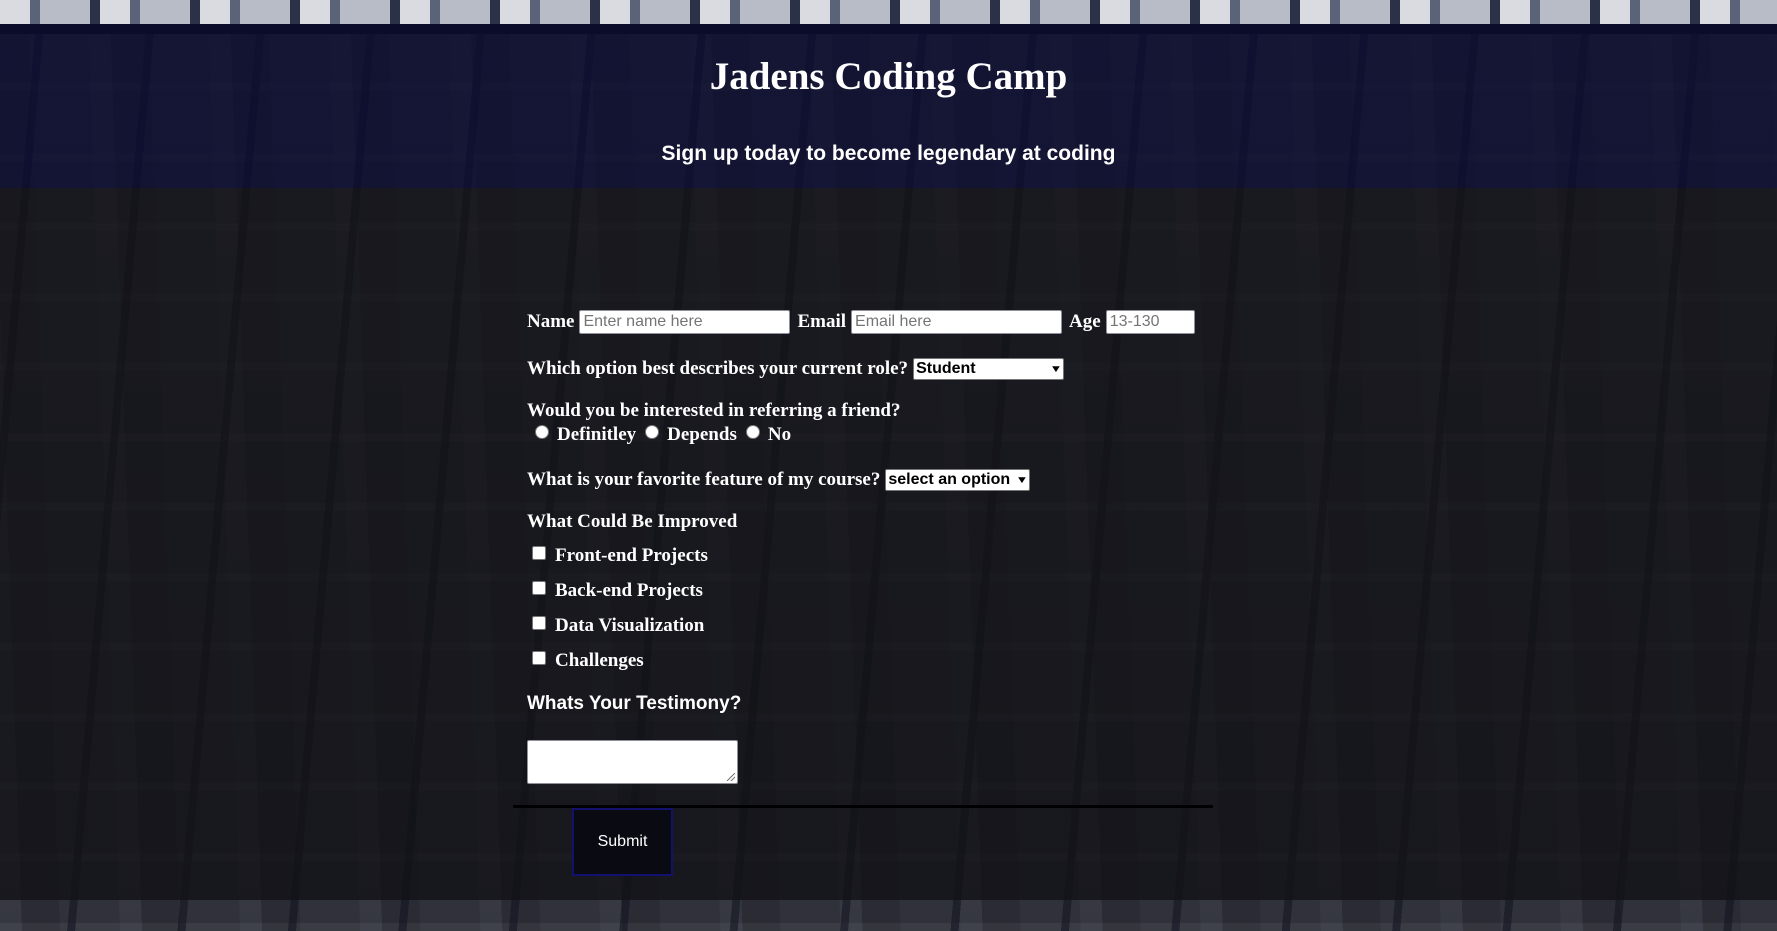 This screenshot has width=1777, height=931. Describe the element at coordinates (989, 369) in the screenshot. I see `role-select: Student ▼` at that location.